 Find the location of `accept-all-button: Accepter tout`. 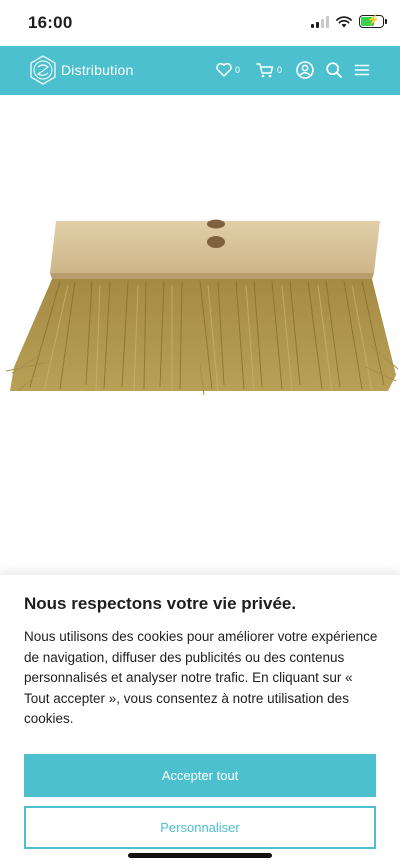

accept-all-button: Accepter tout is located at coordinates (200, 775).